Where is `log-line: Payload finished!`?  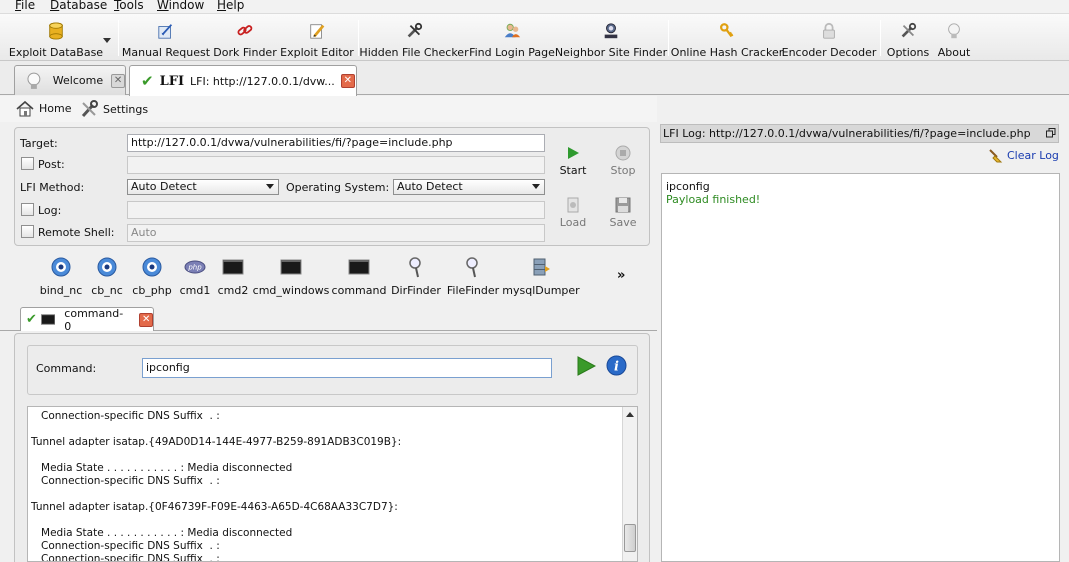 log-line: Payload finished! is located at coordinates (713, 199).